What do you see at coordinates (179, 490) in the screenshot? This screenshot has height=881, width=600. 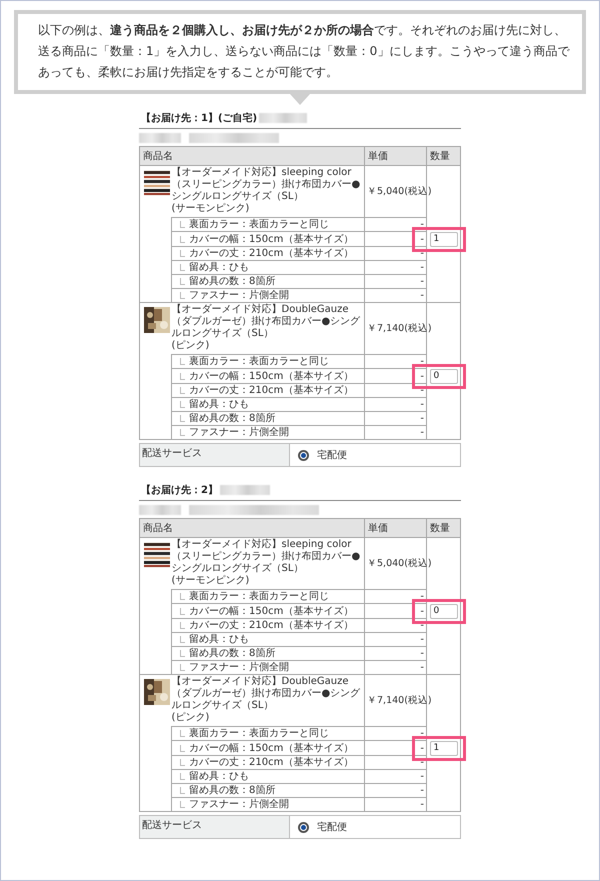 I see `destination-heading: 【お届け先：2】` at bounding box center [179, 490].